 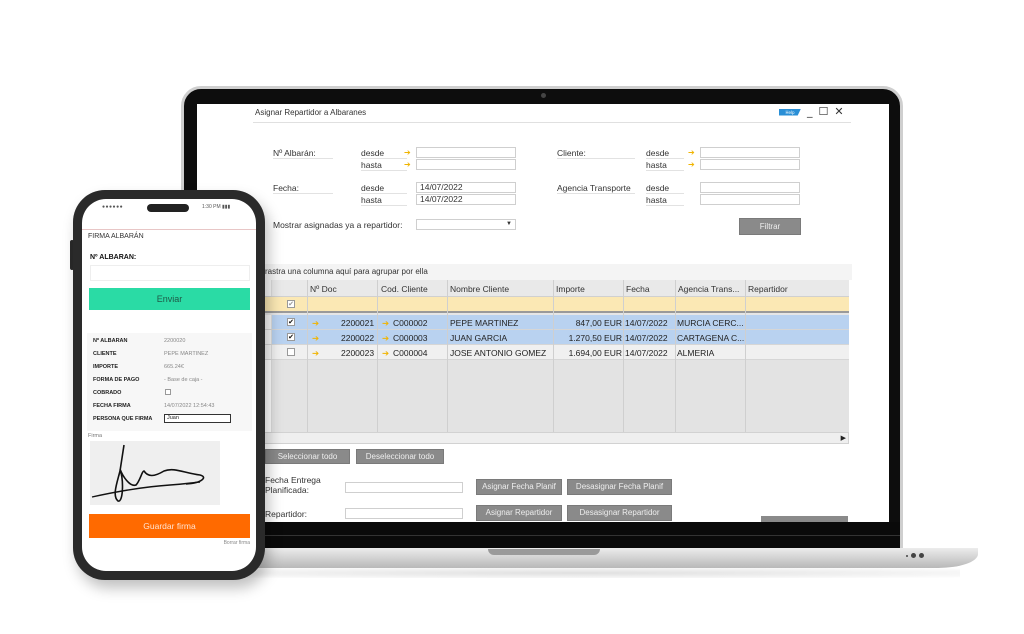 What do you see at coordinates (750, 187) in the screenshot?
I see `agencia-desde-input` at bounding box center [750, 187].